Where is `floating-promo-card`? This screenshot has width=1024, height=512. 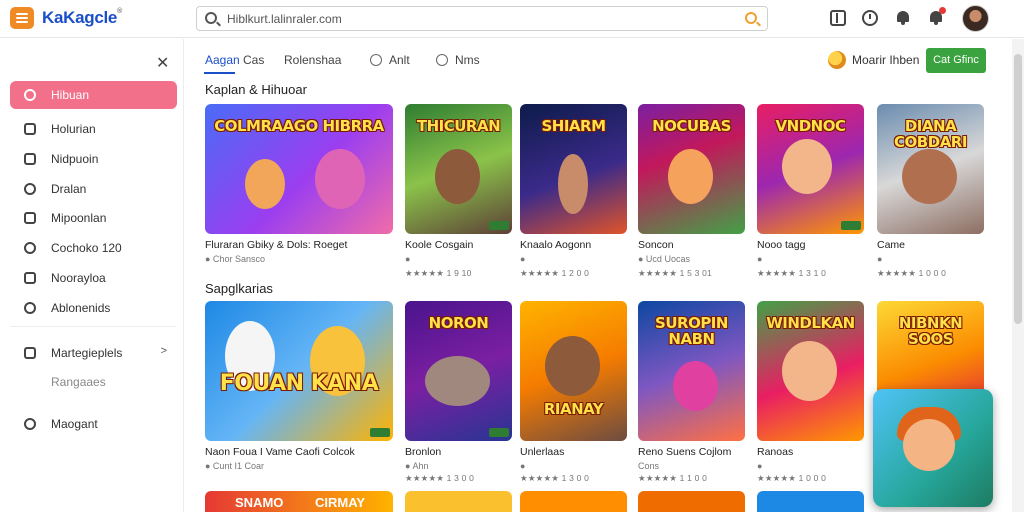
floating-promo-card is located at coordinates (933, 448).